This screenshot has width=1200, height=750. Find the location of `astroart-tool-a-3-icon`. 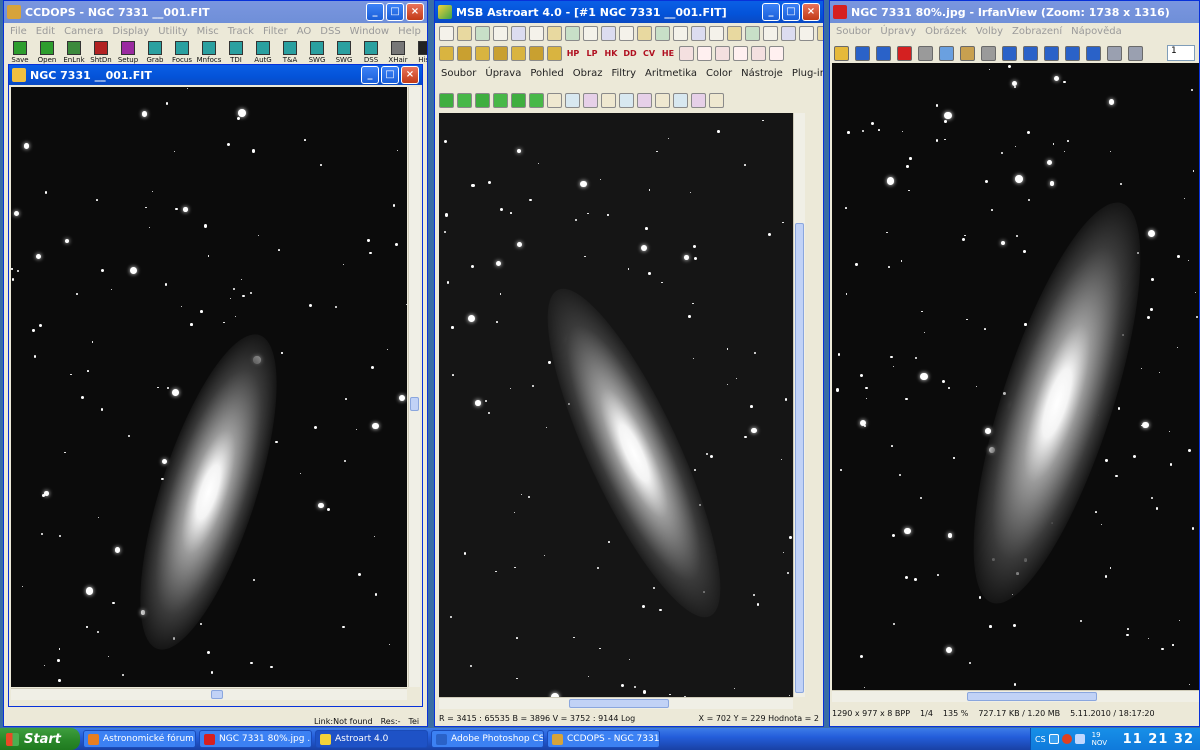

astroart-tool-a-3-icon is located at coordinates (500, 33).